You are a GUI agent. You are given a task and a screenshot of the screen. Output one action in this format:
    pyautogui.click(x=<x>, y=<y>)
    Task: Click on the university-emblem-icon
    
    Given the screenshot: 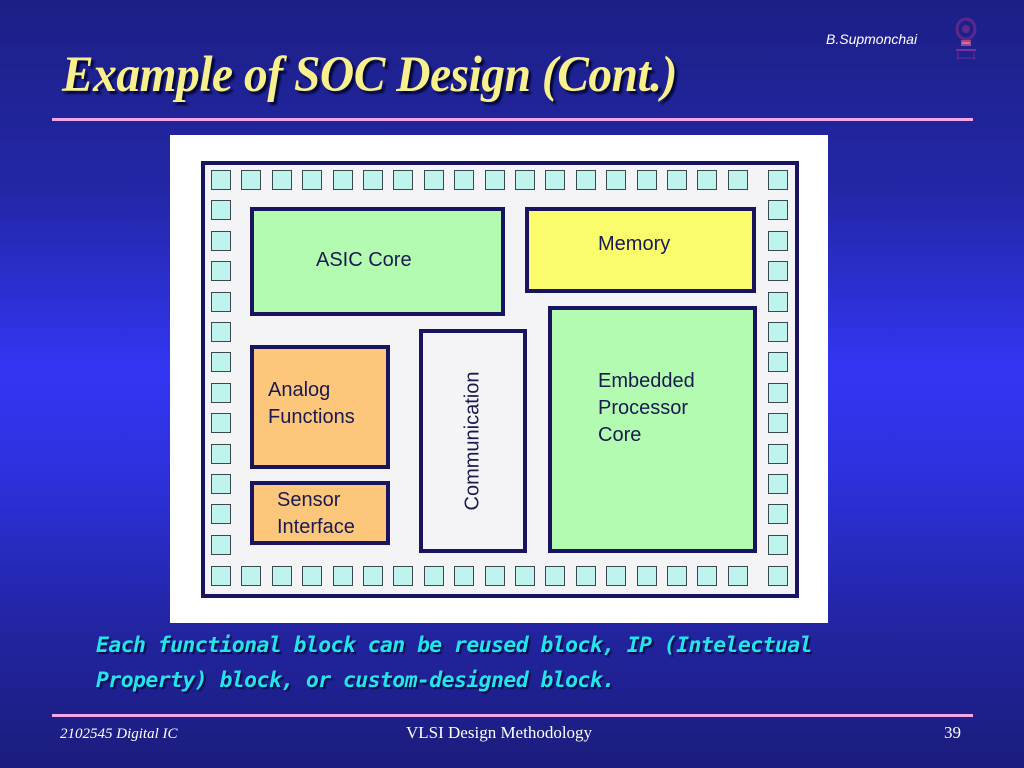 What is the action you would take?
    pyautogui.click(x=966, y=38)
    